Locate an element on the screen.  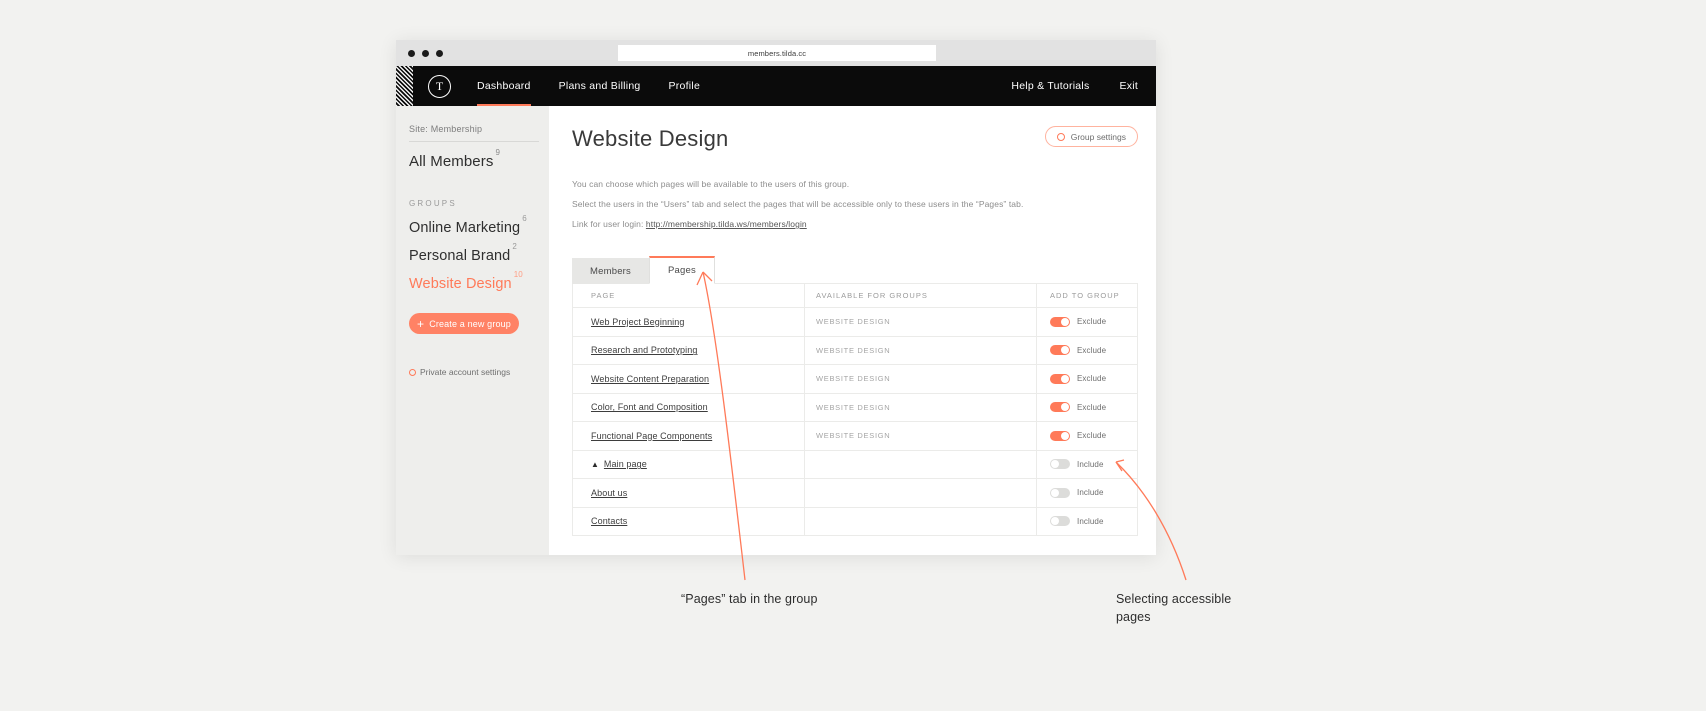
address-bar: members.tilda.cc is located at coordinates (777, 53).